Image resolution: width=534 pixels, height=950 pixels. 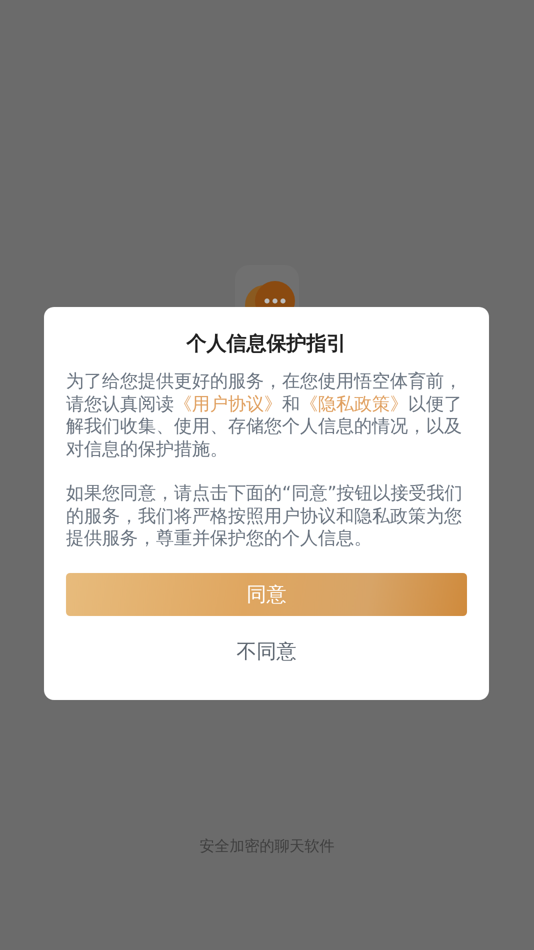 What do you see at coordinates (265, 516) in the screenshot?
I see `dialog-paragraph: 如果您同意，请点击下面的“同意”按钮以接受我们的服务，我们将严格按照用户协议和隐私政策为您提供服务，尊重并保护您的个人信息。` at bounding box center [265, 516].